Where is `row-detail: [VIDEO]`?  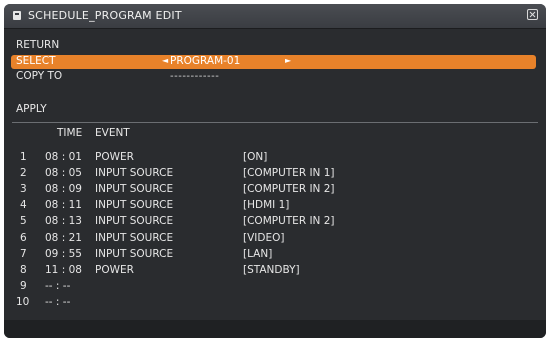 row-detail: [VIDEO] is located at coordinates (264, 238).